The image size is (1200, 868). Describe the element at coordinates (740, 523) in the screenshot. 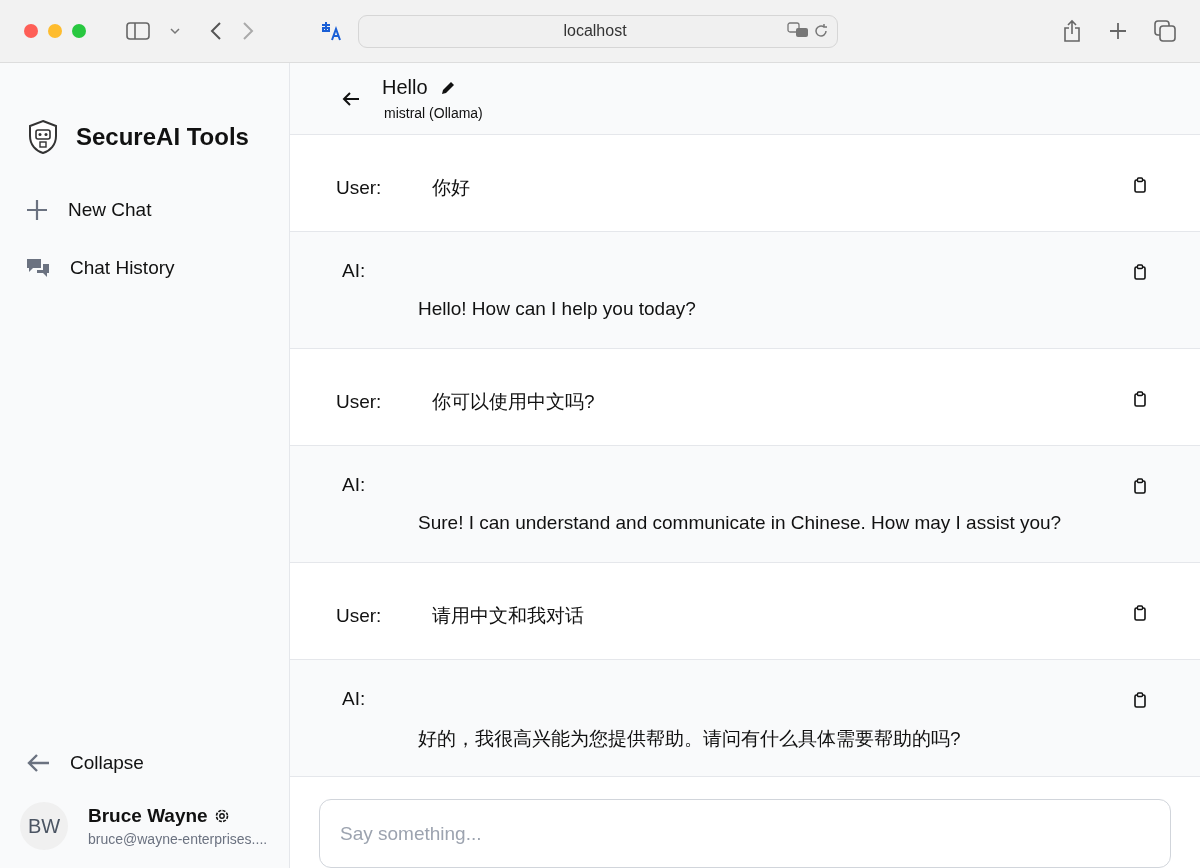

I see `message-text: Sure! I can understand and communicate in Chinese. How may I assist you?` at that location.